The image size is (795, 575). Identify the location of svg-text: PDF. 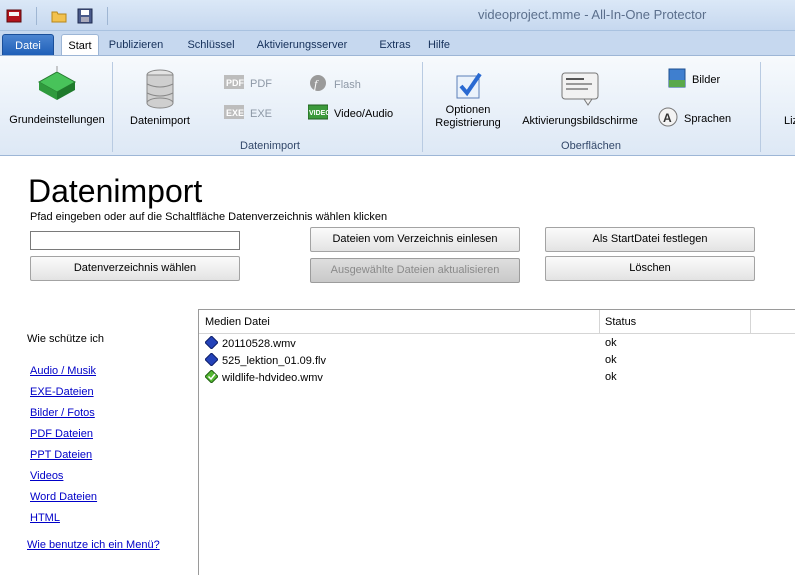
(235, 83).